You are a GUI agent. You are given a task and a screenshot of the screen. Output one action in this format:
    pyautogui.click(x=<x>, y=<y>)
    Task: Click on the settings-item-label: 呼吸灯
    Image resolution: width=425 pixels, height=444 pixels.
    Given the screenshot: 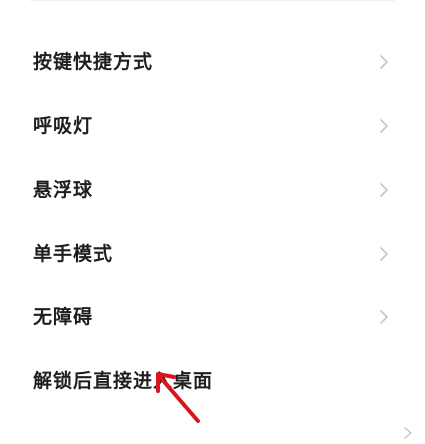 What is the action you would take?
    pyautogui.click(x=63, y=126)
    